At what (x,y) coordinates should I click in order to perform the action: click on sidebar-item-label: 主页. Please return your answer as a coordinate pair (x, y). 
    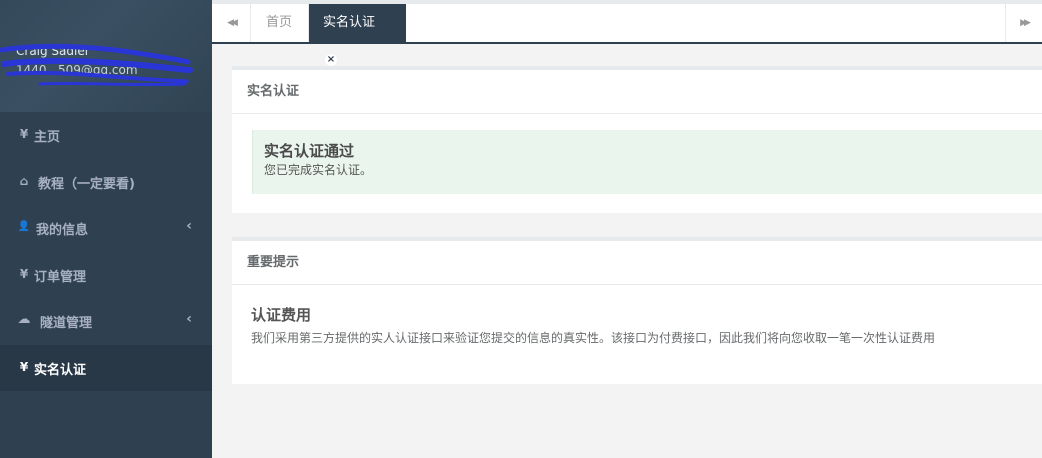
    Looking at the image, I should click on (47, 137).